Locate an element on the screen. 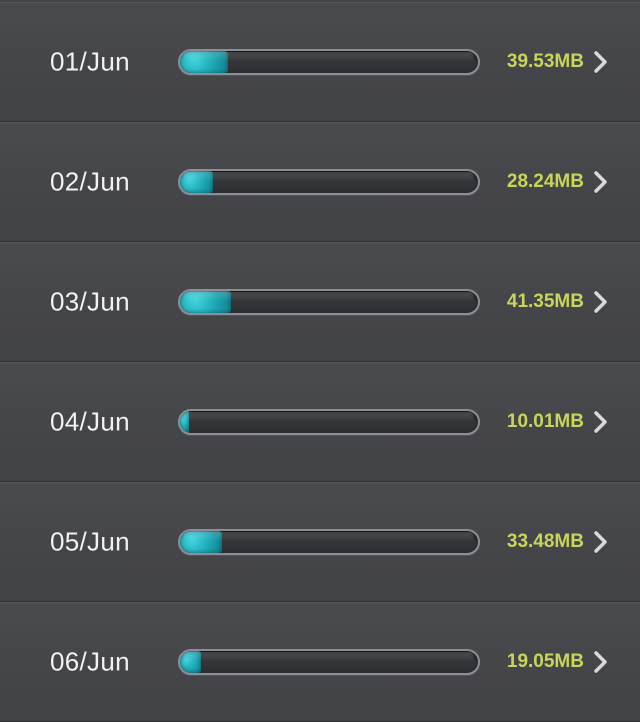 Image resolution: width=640 pixels, height=722 pixels. row-size: 10.01MB is located at coordinates (545, 421).